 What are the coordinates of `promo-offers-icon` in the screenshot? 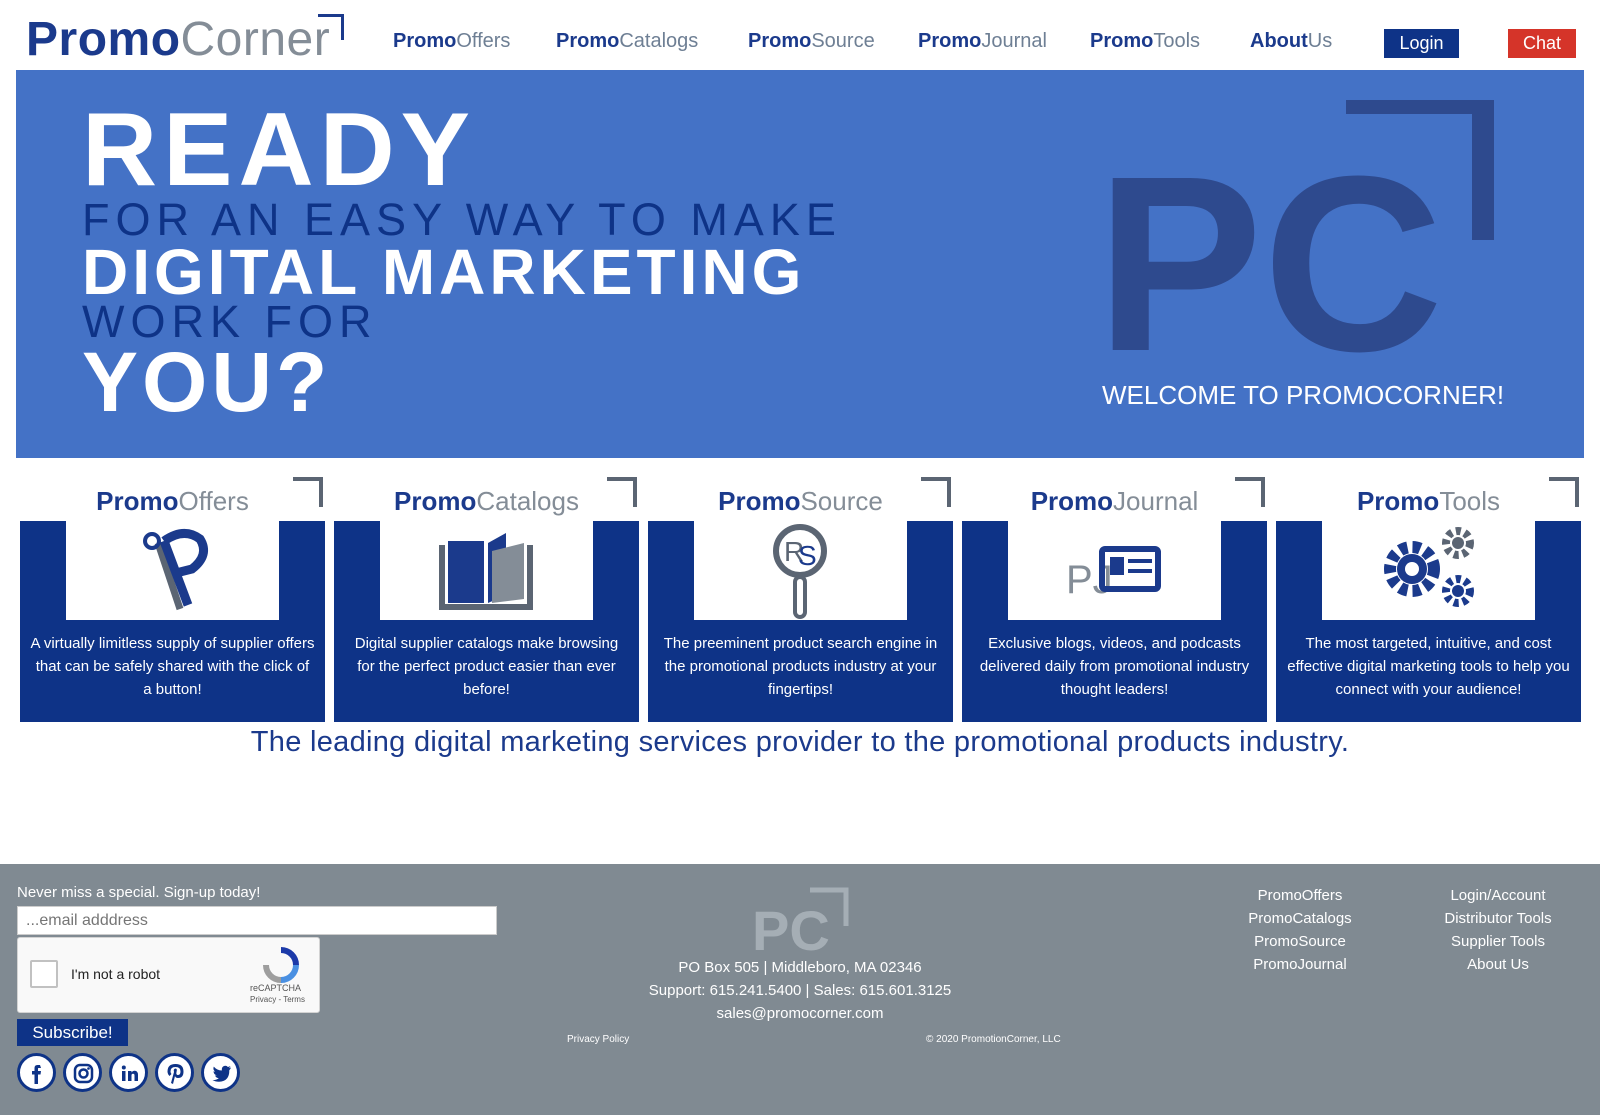 It's located at (176, 570).